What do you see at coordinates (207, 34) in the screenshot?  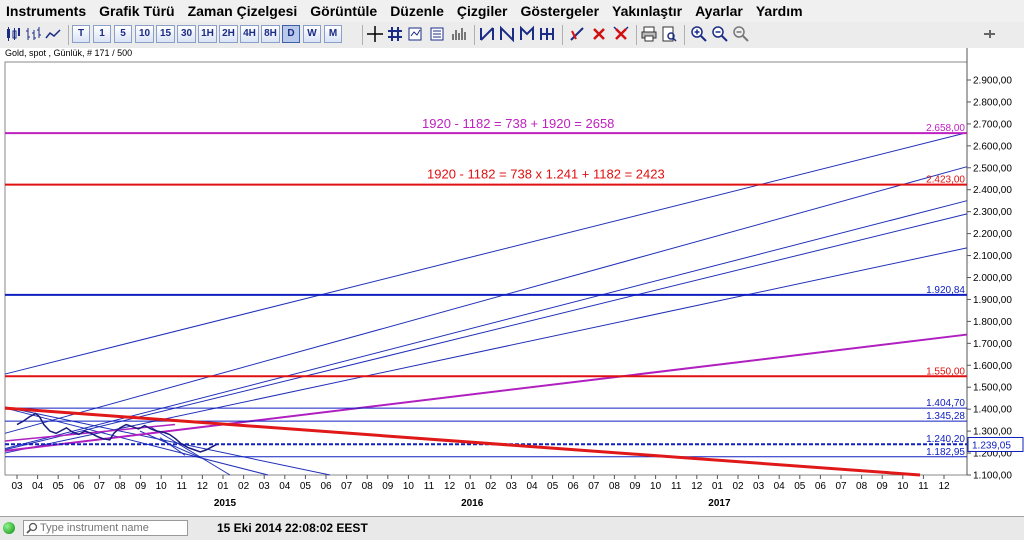 I see `timeframe-button-1h: 1H` at bounding box center [207, 34].